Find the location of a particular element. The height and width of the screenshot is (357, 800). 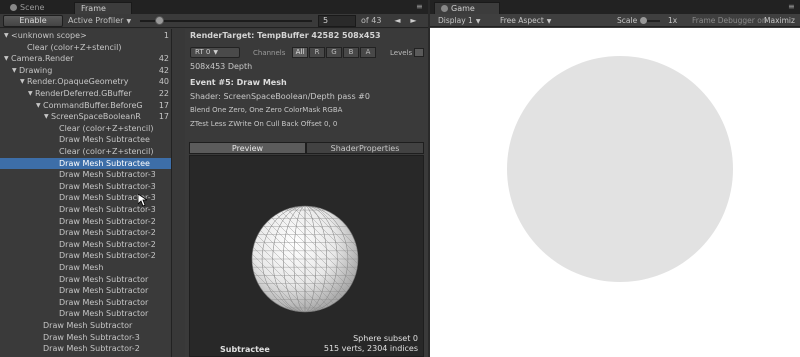

prev-event-button: ◄ is located at coordinates (397, 21).